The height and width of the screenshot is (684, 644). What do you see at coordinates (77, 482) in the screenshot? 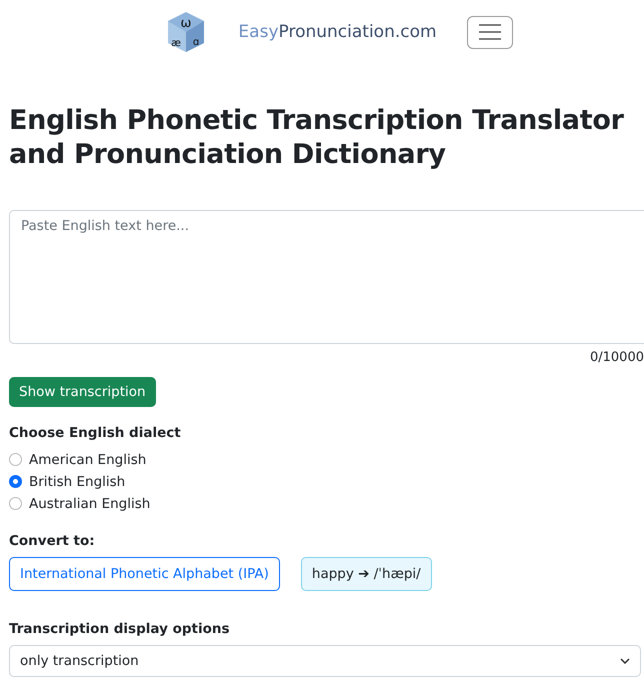
I see `radio-label: British English` at bounding box center [77, 482].